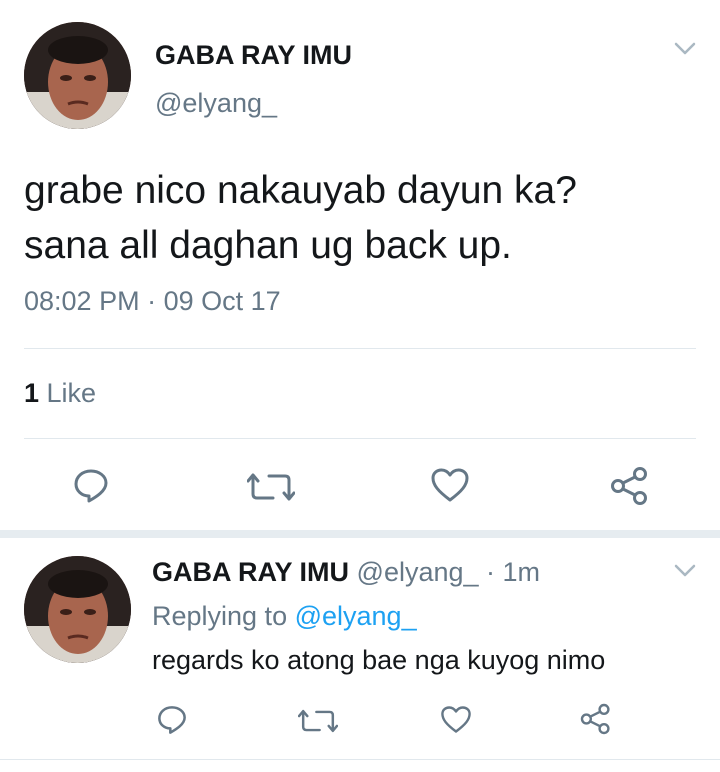  Describe the element at coordinates (222, 301) in the screenshot. I see `tweet-date: 09 Oct 17` at that location.